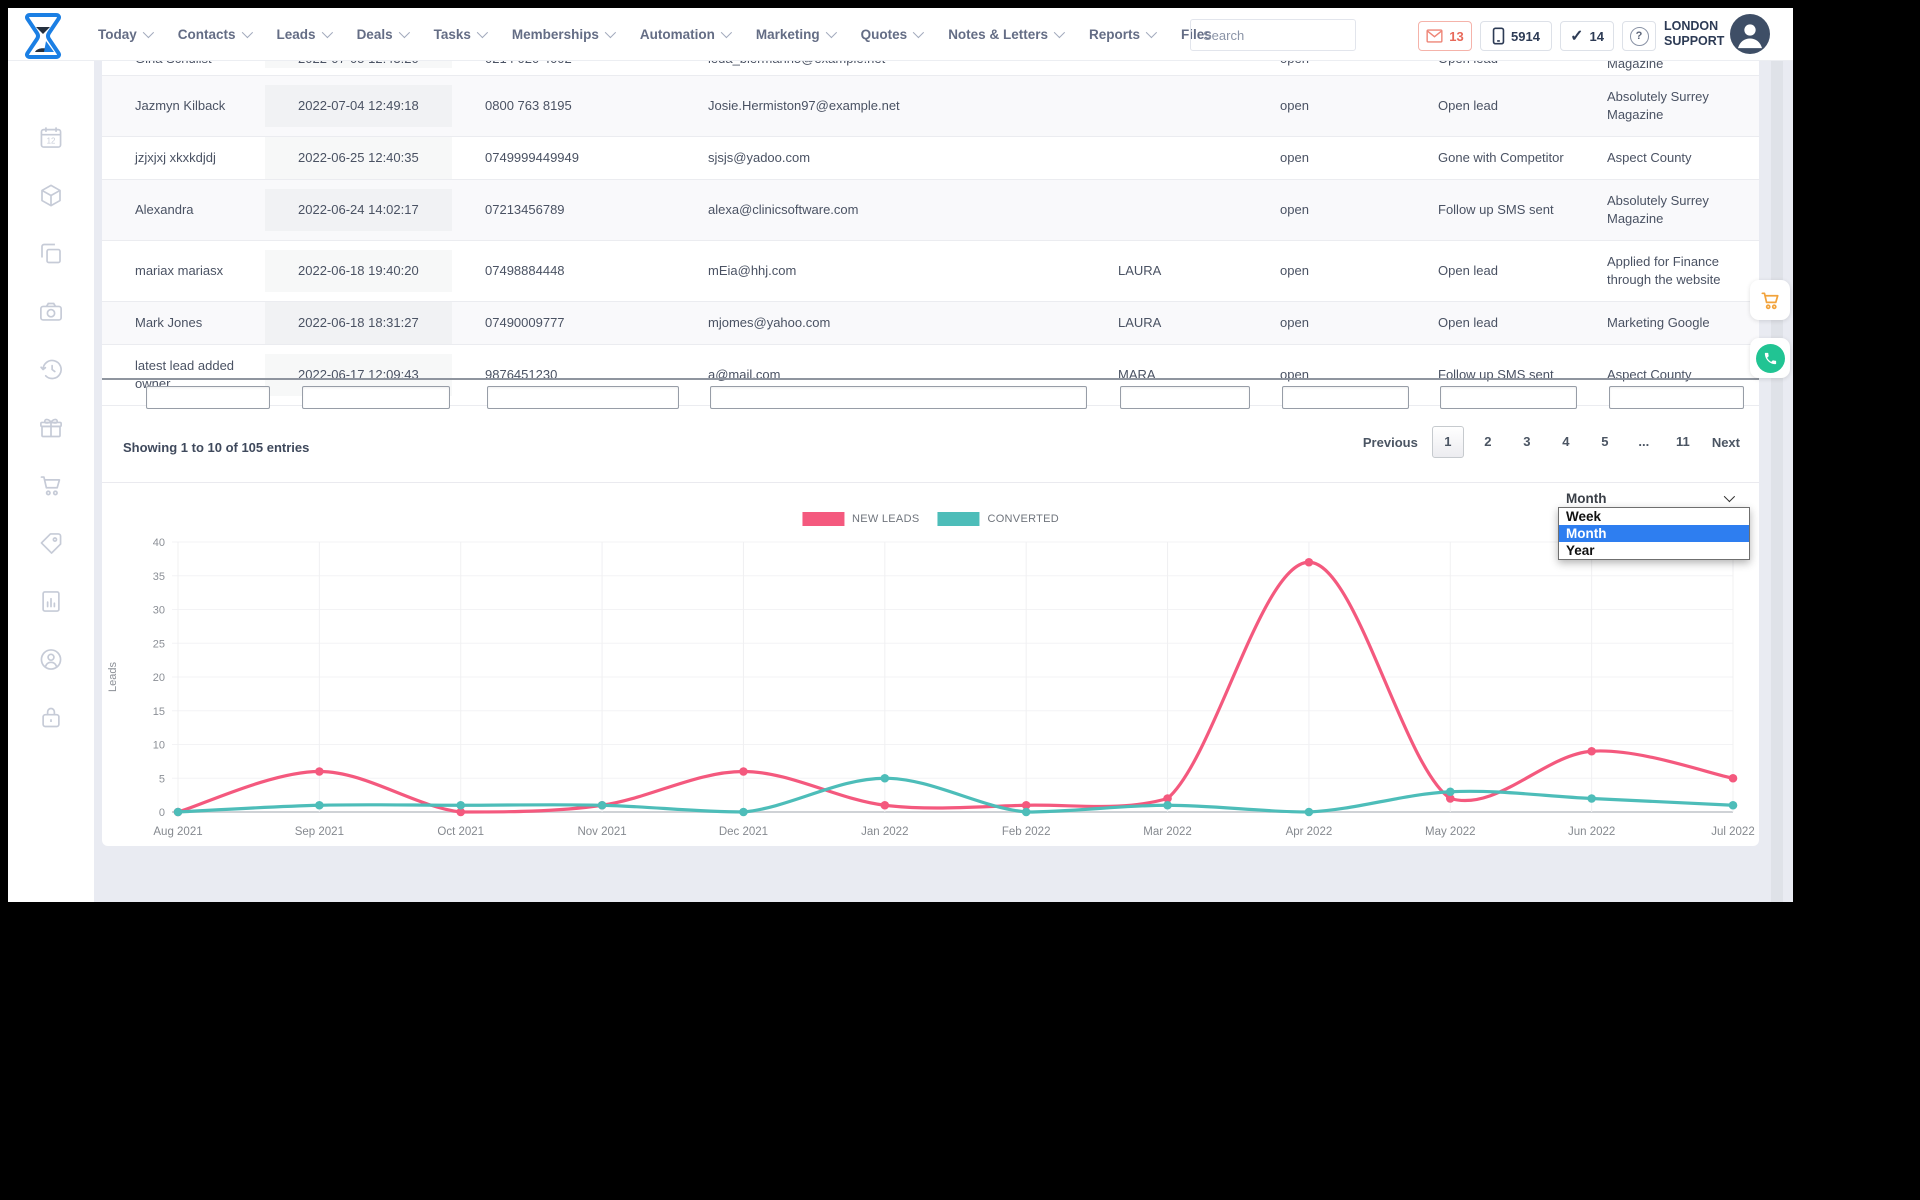  What do you see at coordinates (383, 34) in the screenshot?
I see `nav-item-deals: Deals` at bounding box center [383, 34].